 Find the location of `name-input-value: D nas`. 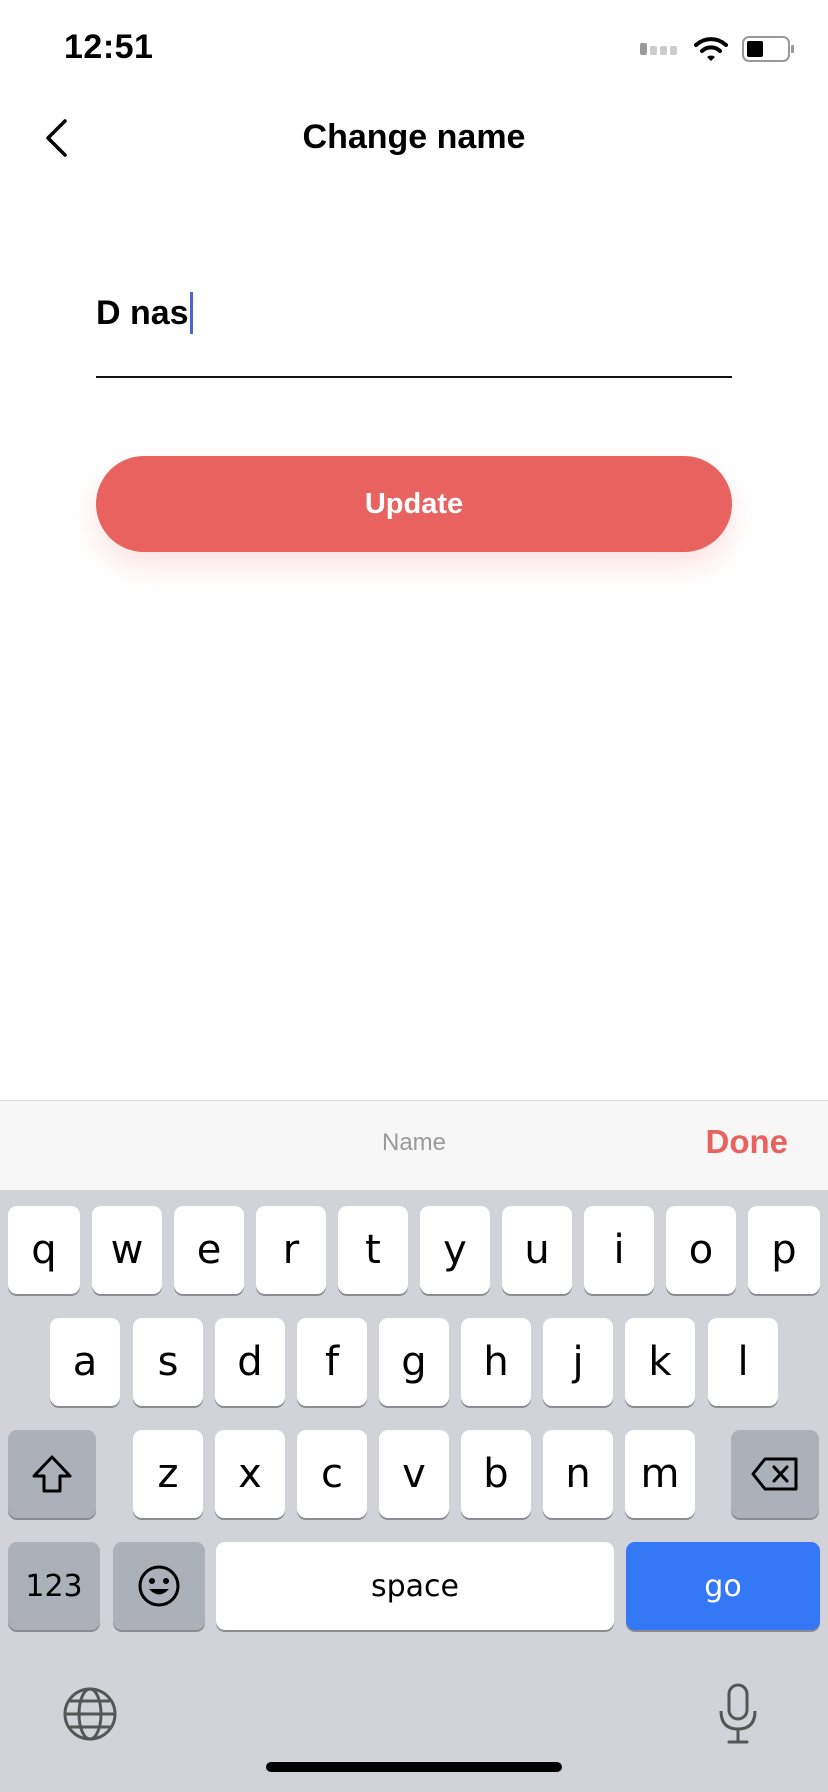

name-input-value: D nas is located at coordinates (142, 312).